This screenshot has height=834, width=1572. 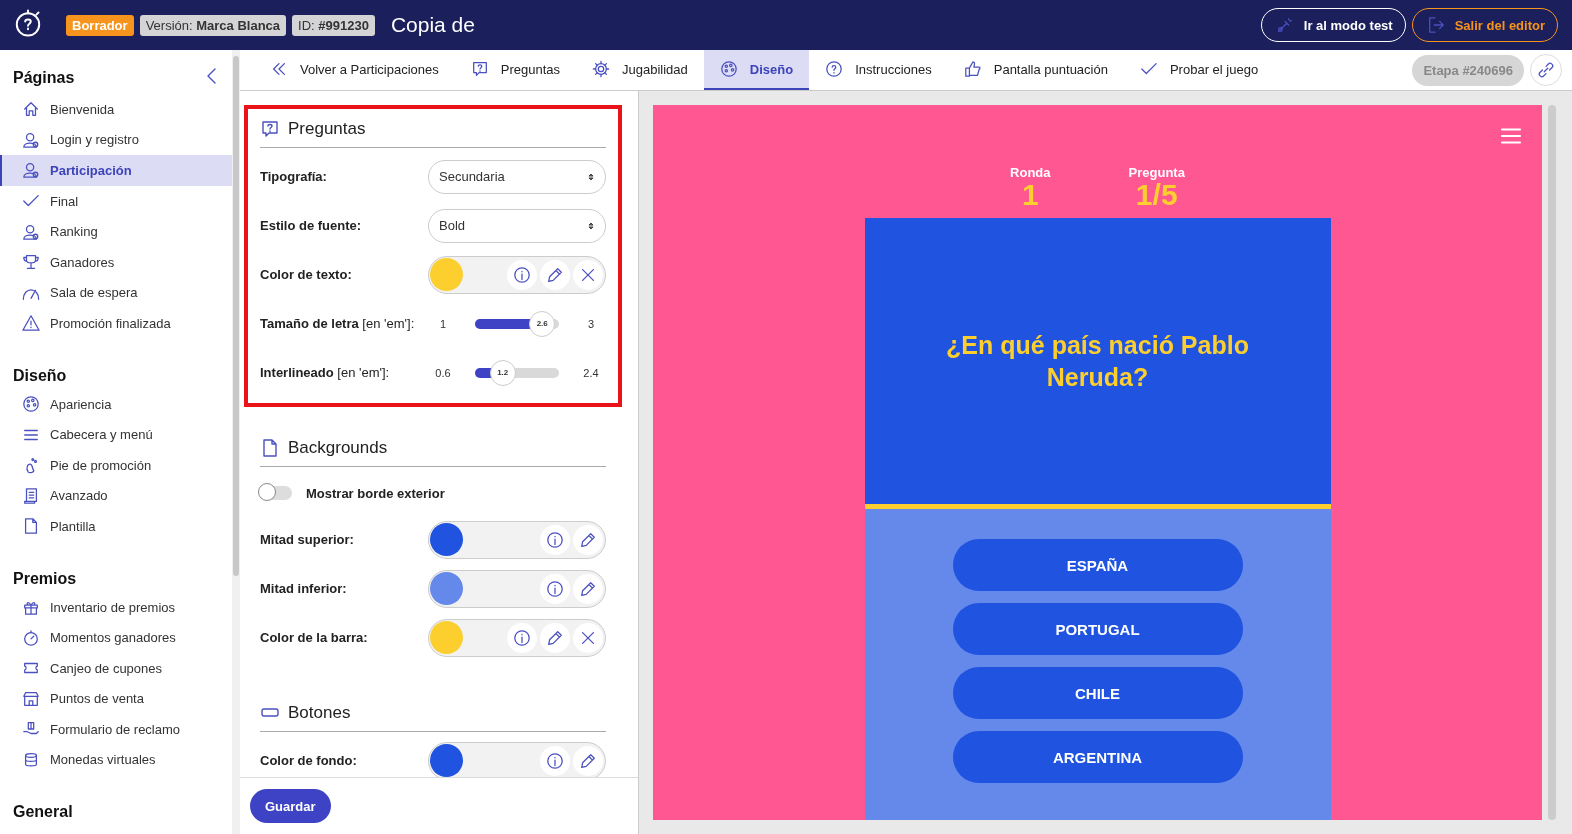 What do you see at coordinates (116, 637) in the screenshot?
I see `sidebar-item: Momentos ganadores` at bounding box center [116, 637].